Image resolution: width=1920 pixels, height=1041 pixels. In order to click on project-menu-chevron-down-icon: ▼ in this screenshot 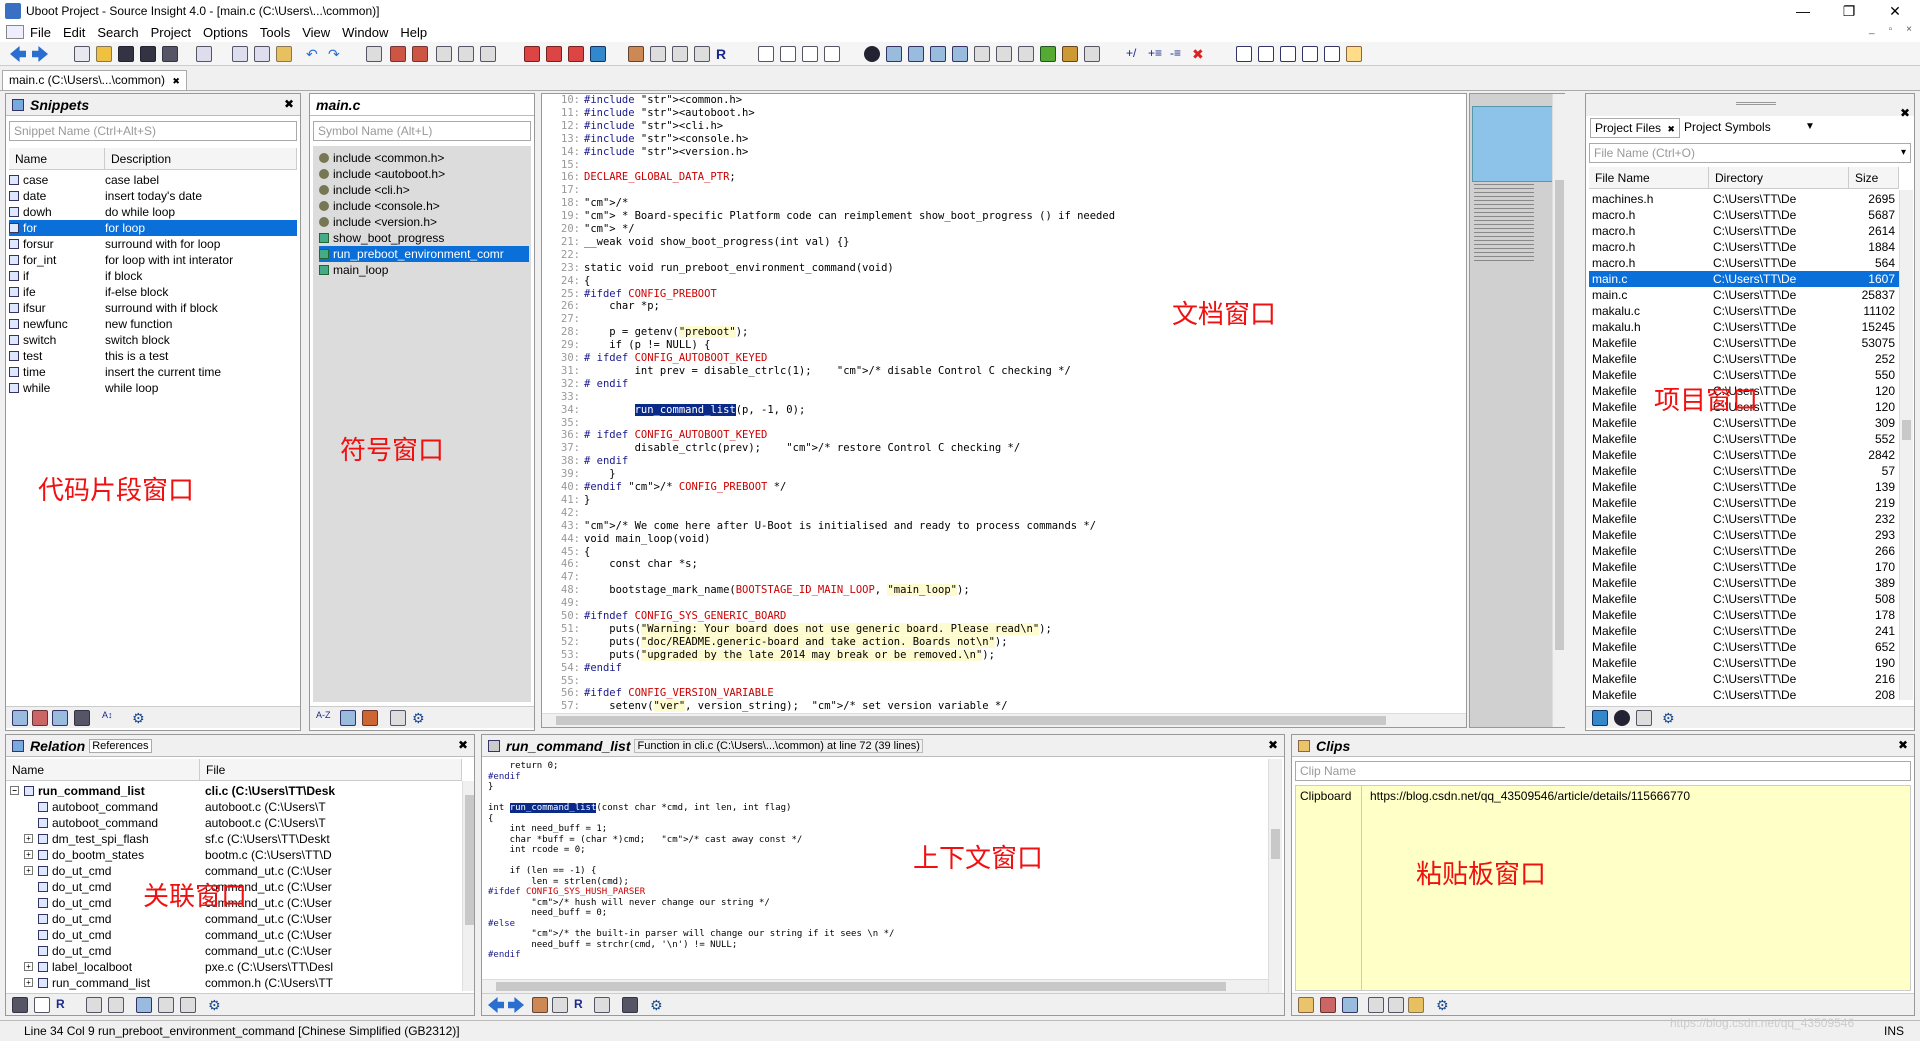, I will do `click(1810, 128)`.